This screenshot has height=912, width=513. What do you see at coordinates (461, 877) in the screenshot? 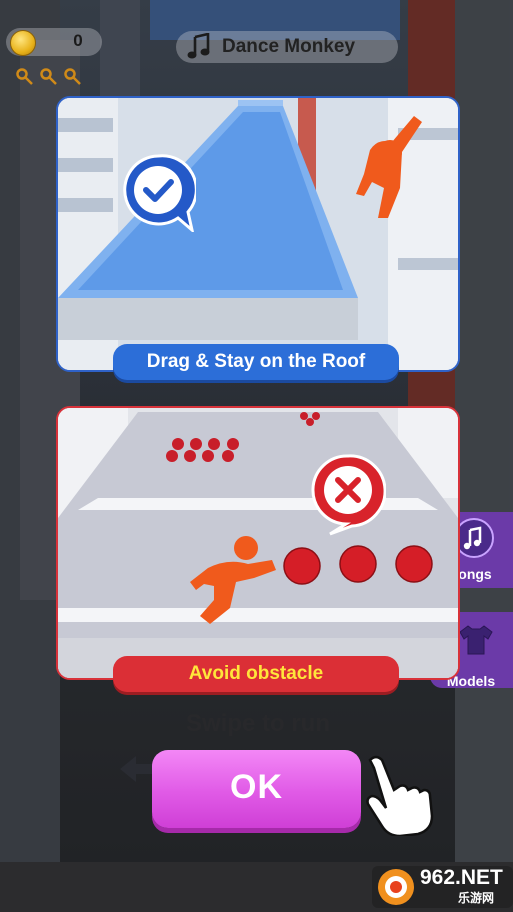
I see `watermark-text: 962.NET` at bounding box center [461, 877].